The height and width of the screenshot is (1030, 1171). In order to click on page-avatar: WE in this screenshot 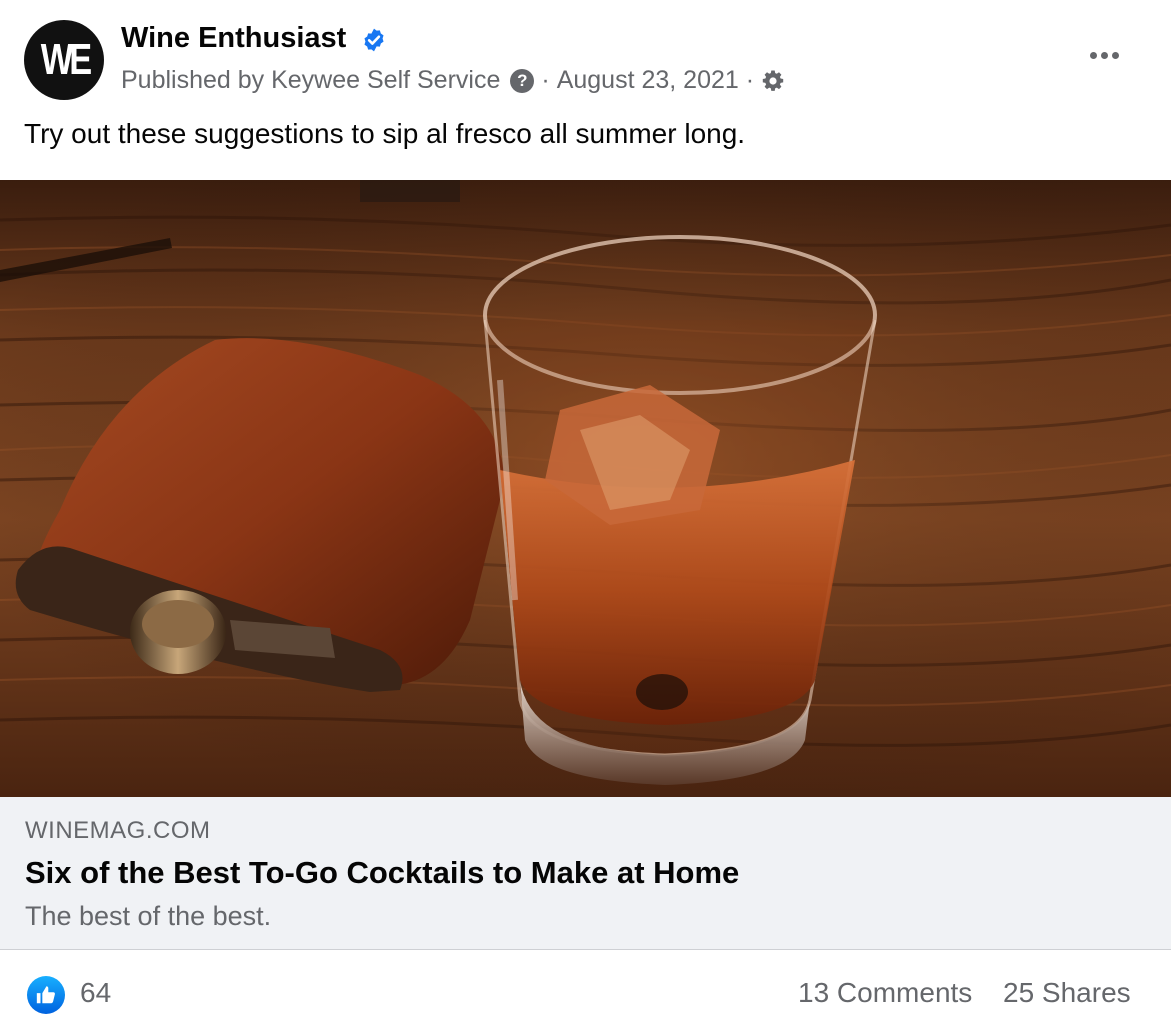, I will do `click(64, 60)`.